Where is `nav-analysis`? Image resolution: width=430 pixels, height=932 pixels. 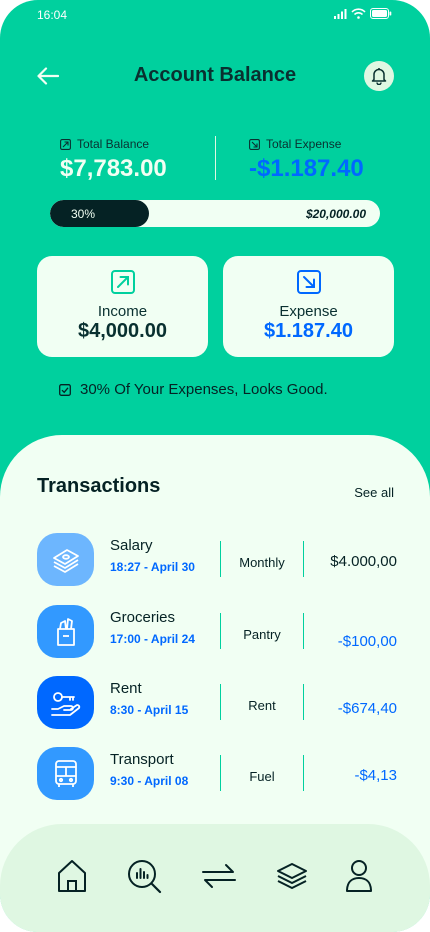
nav-analysis is located at coordinates (144, 876).